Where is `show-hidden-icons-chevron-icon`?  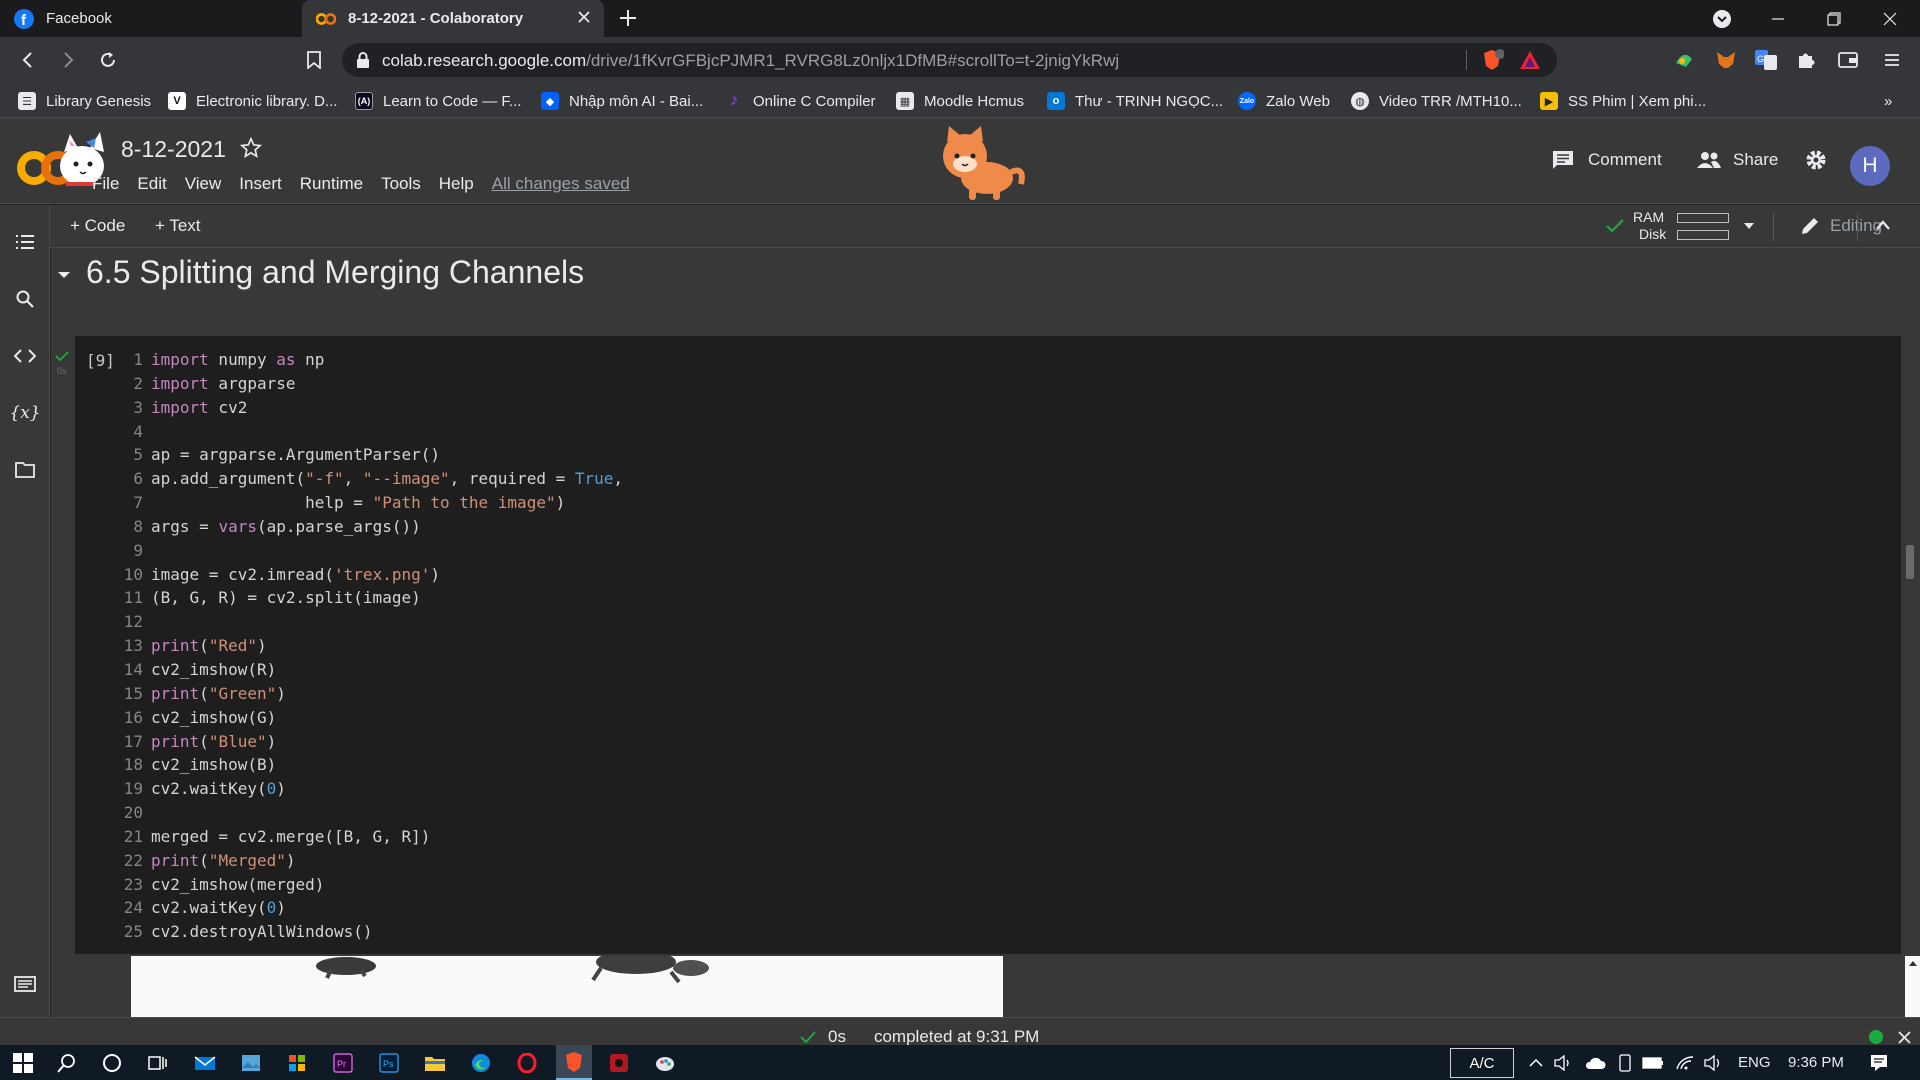
show-hidden-icons-chevron-icon is located at coordinates (1536, 1063).